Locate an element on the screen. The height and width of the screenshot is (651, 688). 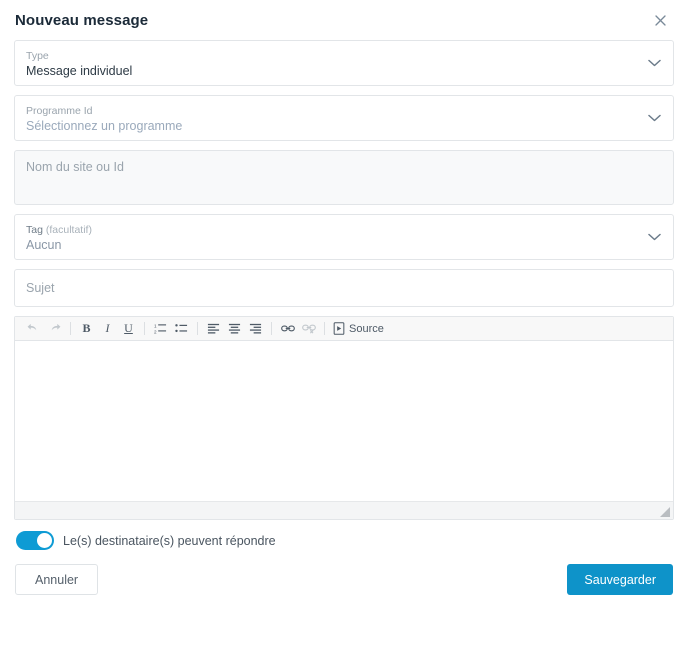
subject-input: Sujet is located at coordinates (344, 288).